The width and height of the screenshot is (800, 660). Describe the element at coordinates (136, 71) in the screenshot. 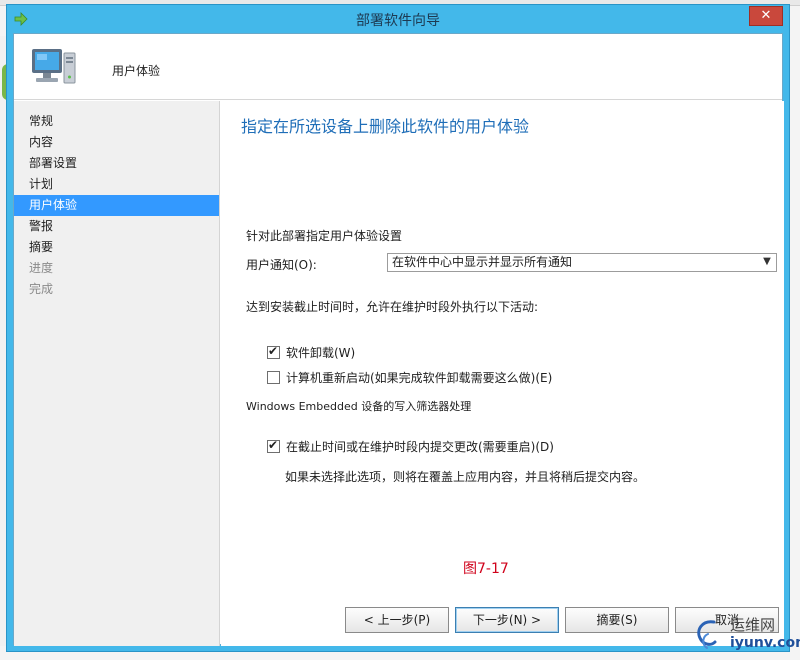

I see `header-title: 用户体验` at that location.